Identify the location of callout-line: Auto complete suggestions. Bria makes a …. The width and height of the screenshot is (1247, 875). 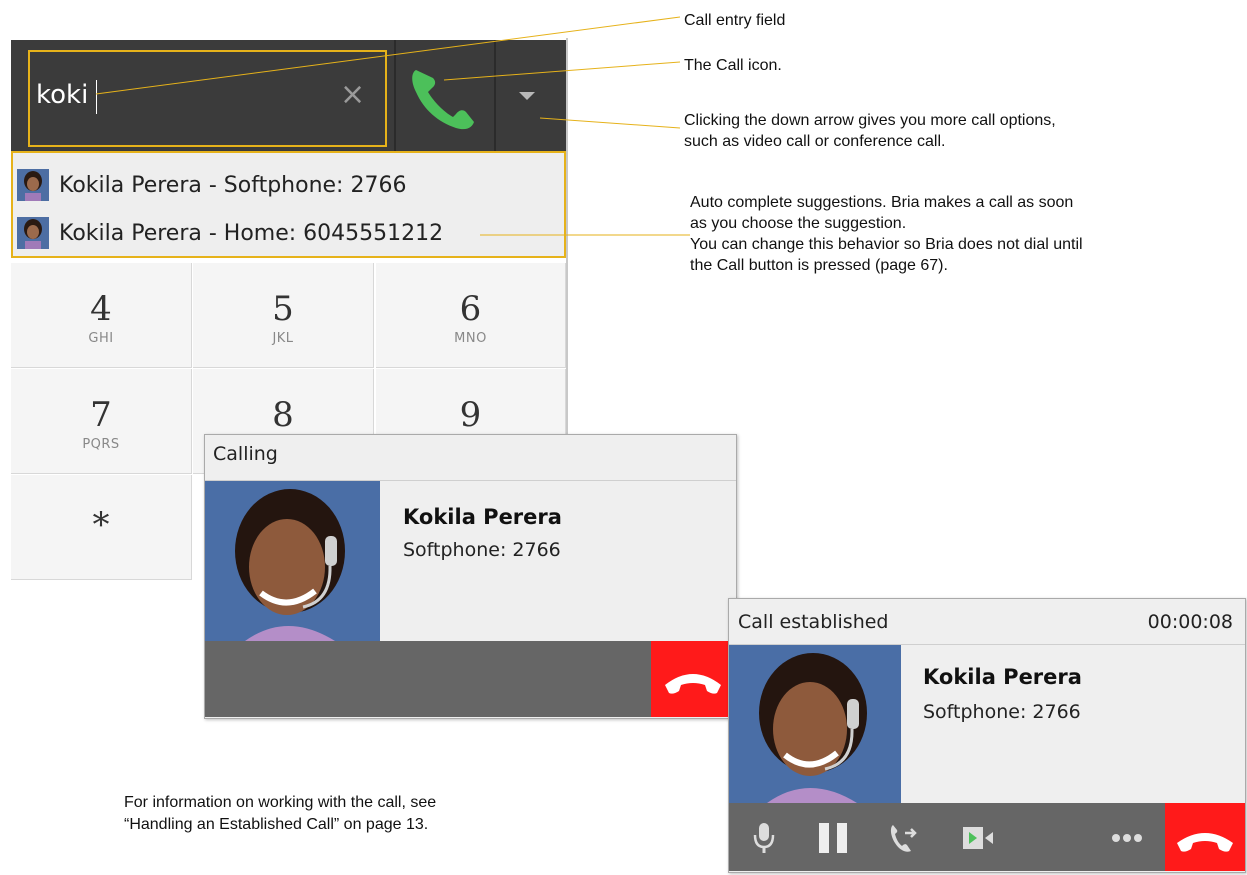
(882, 202).